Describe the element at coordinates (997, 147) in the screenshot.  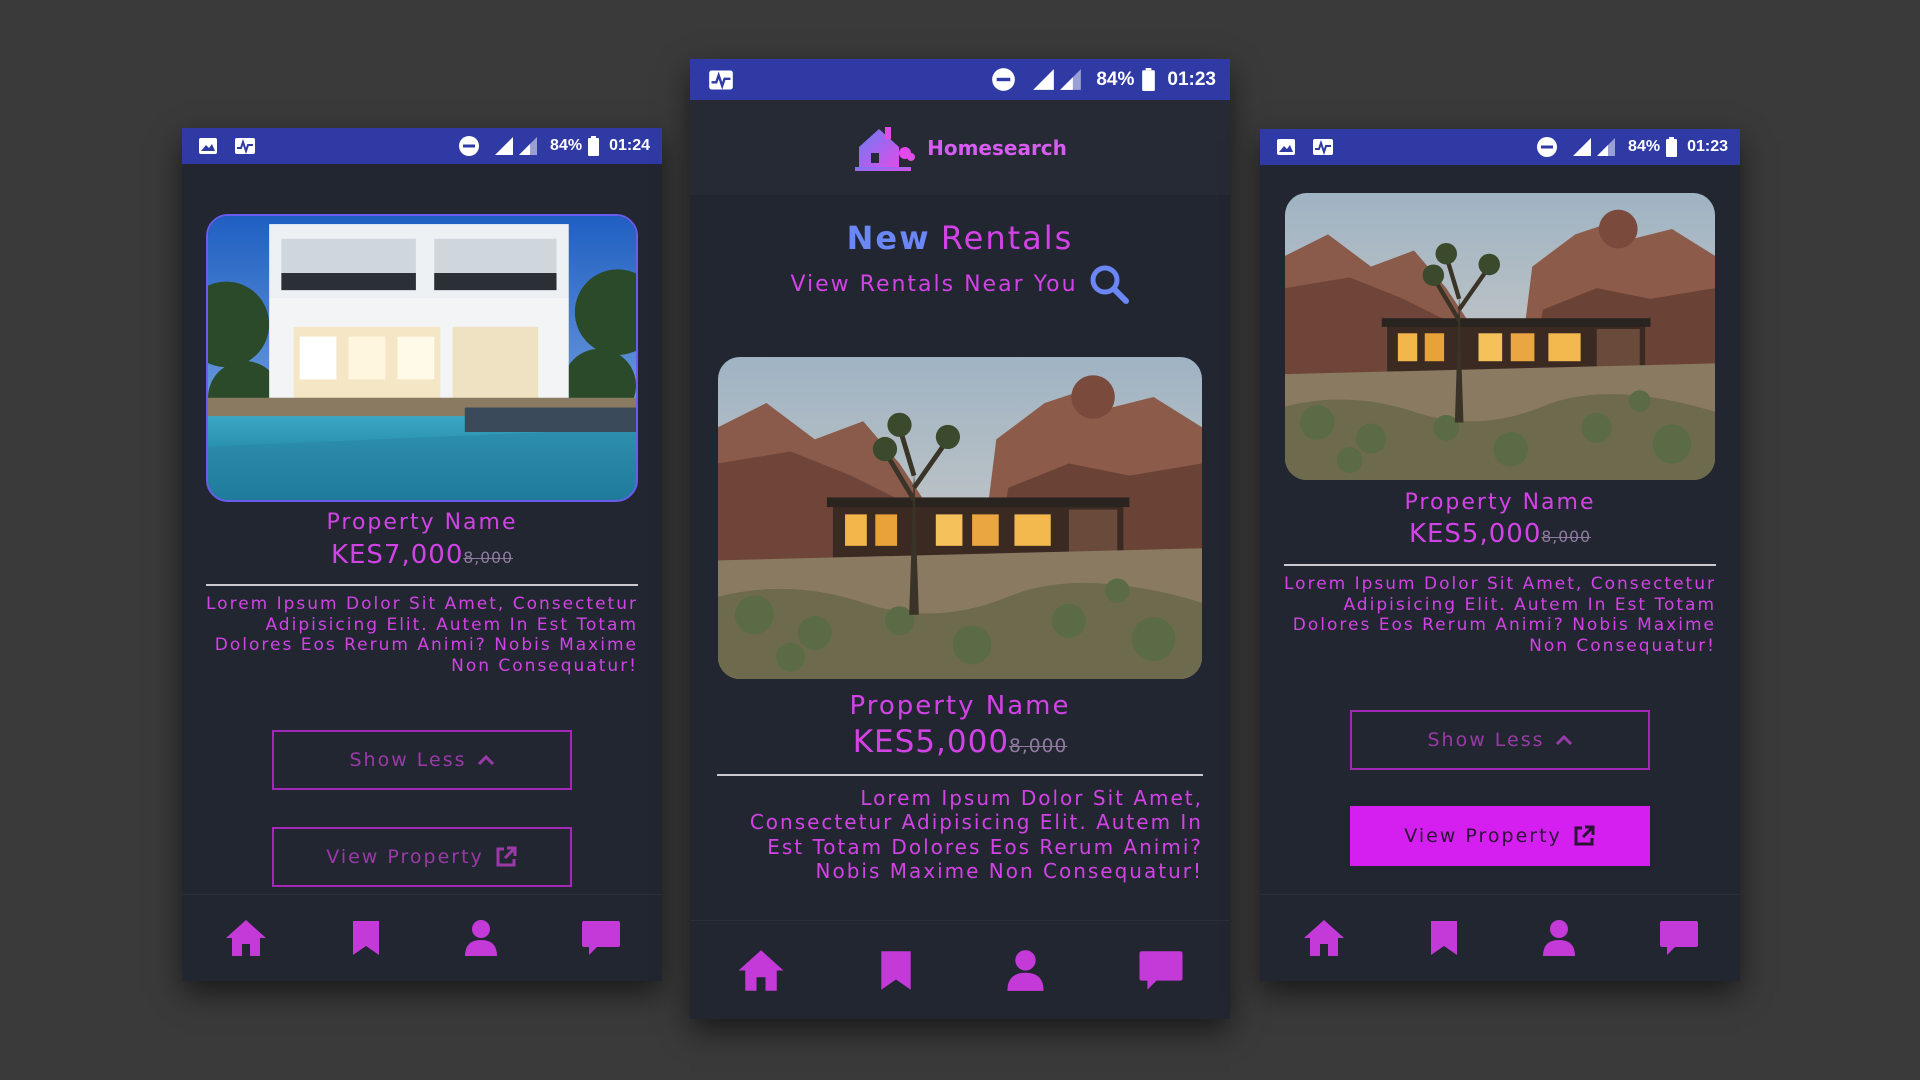
I see `app-logo-text: Homesearch` at that location.